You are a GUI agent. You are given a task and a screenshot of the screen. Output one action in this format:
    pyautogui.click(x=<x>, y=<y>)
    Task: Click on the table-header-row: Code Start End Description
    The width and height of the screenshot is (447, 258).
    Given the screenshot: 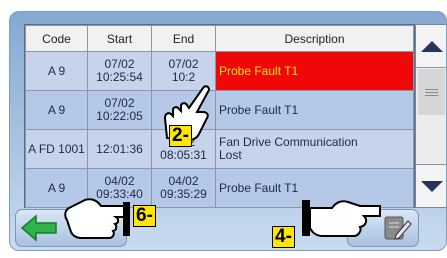 What is the action you would take?
    pyautogui.click(x=219, y=38)
    